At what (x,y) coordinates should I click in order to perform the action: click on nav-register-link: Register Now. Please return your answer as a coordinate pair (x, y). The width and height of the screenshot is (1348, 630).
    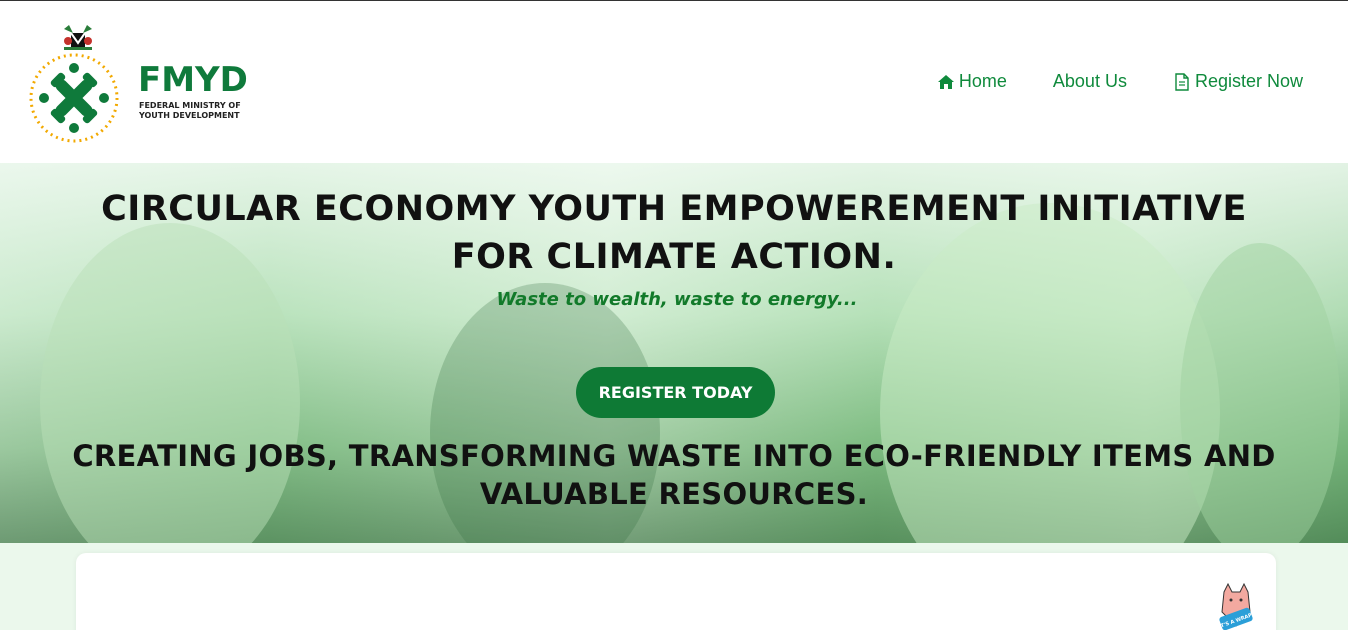
    Looking at the image, I should click on (1238, 81).